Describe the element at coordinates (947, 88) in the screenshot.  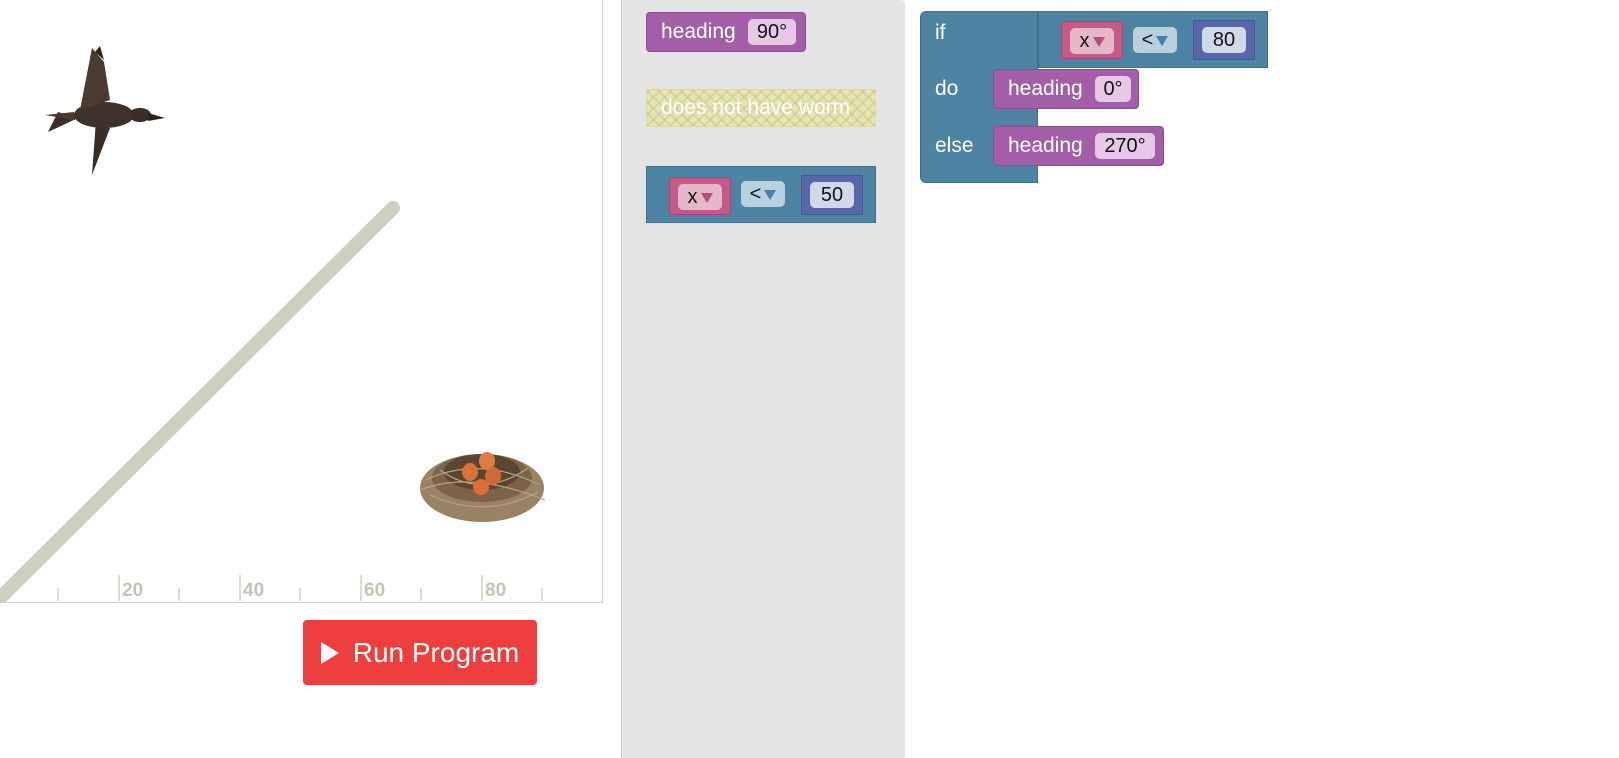
I see `do-label: do` at that location.